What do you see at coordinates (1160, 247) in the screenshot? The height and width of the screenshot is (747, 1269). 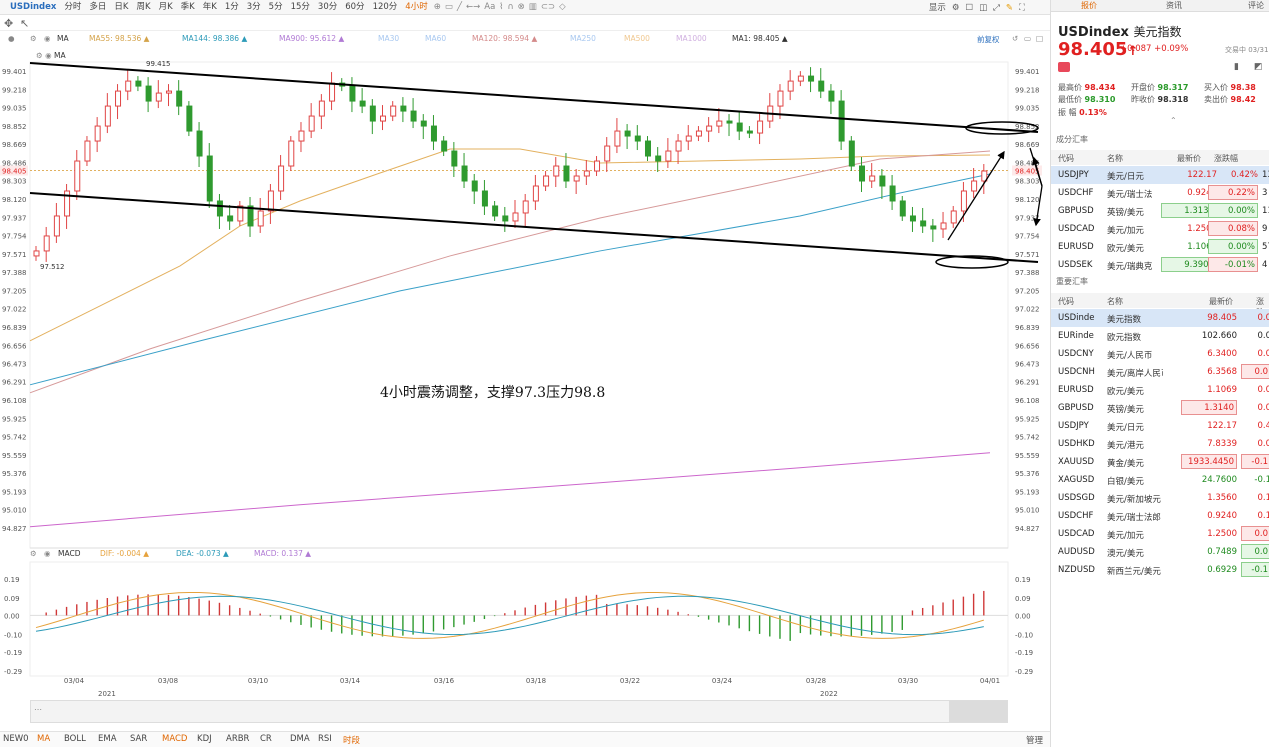 I see `table-row: EURUSD欧元/美元1.10690.00%57` at bounding box center [1160, 247].